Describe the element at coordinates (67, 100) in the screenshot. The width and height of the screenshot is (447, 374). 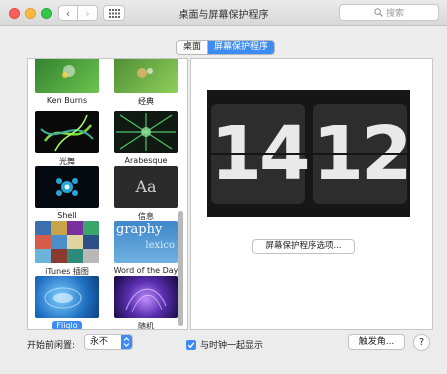
I see `screensaver-label: Ken Burns` at that location.